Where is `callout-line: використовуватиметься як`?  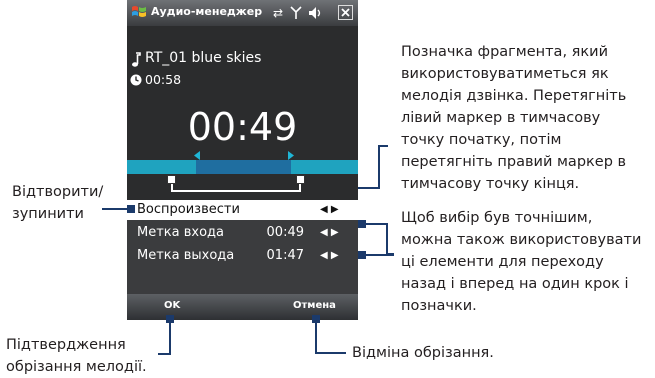 callout-line: використовуватиметься як is located at coordinates (505, 74).